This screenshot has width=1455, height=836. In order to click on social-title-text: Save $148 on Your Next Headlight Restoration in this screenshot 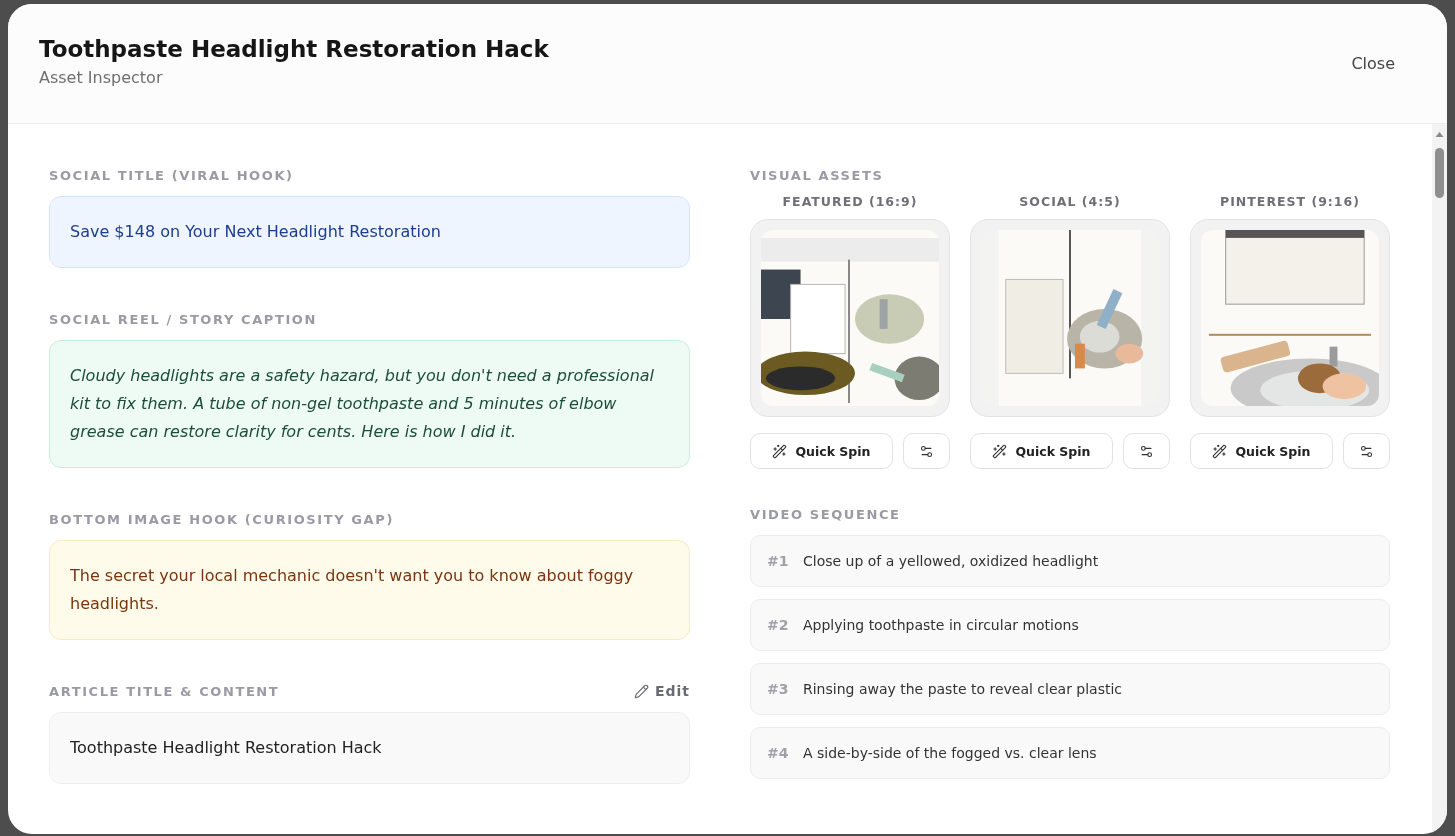, I will do `click(369, 232)`.